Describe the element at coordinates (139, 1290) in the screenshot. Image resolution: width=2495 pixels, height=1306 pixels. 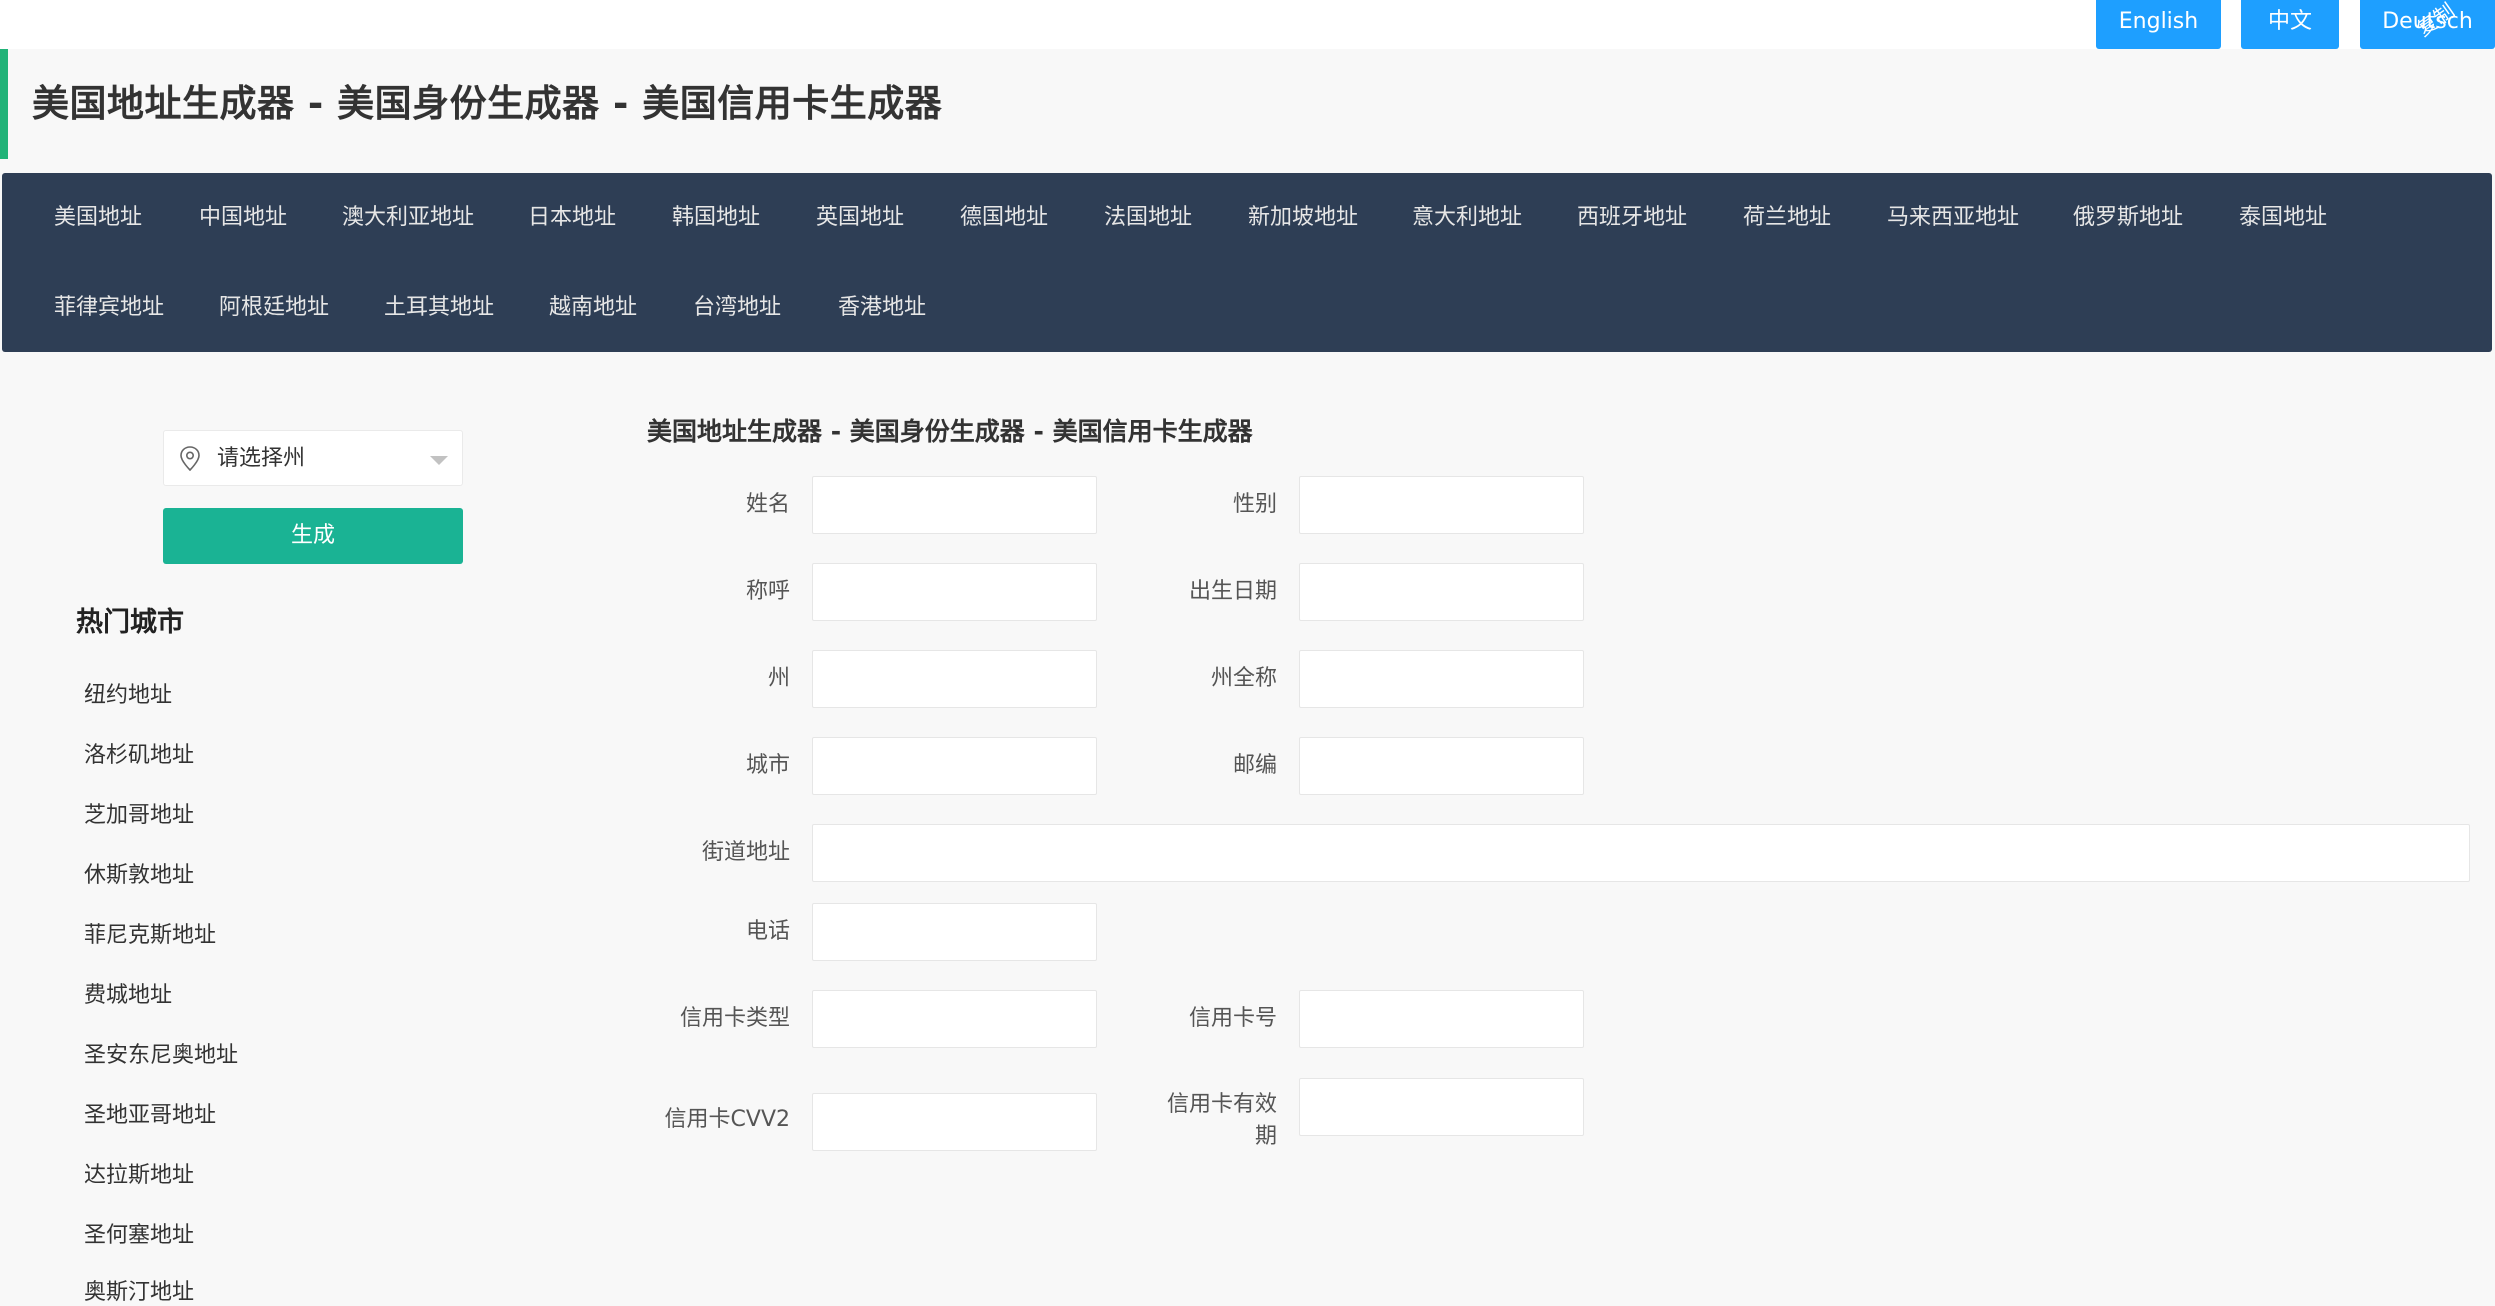
I see `city-link-austin: 奥斯汀地址` at that location.